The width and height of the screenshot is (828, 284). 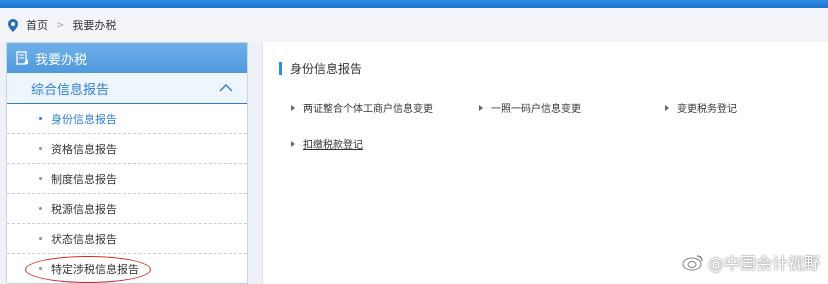 I want to click on link-withholding-registration: 扣缴税款登记, so click(x=327, y=143).